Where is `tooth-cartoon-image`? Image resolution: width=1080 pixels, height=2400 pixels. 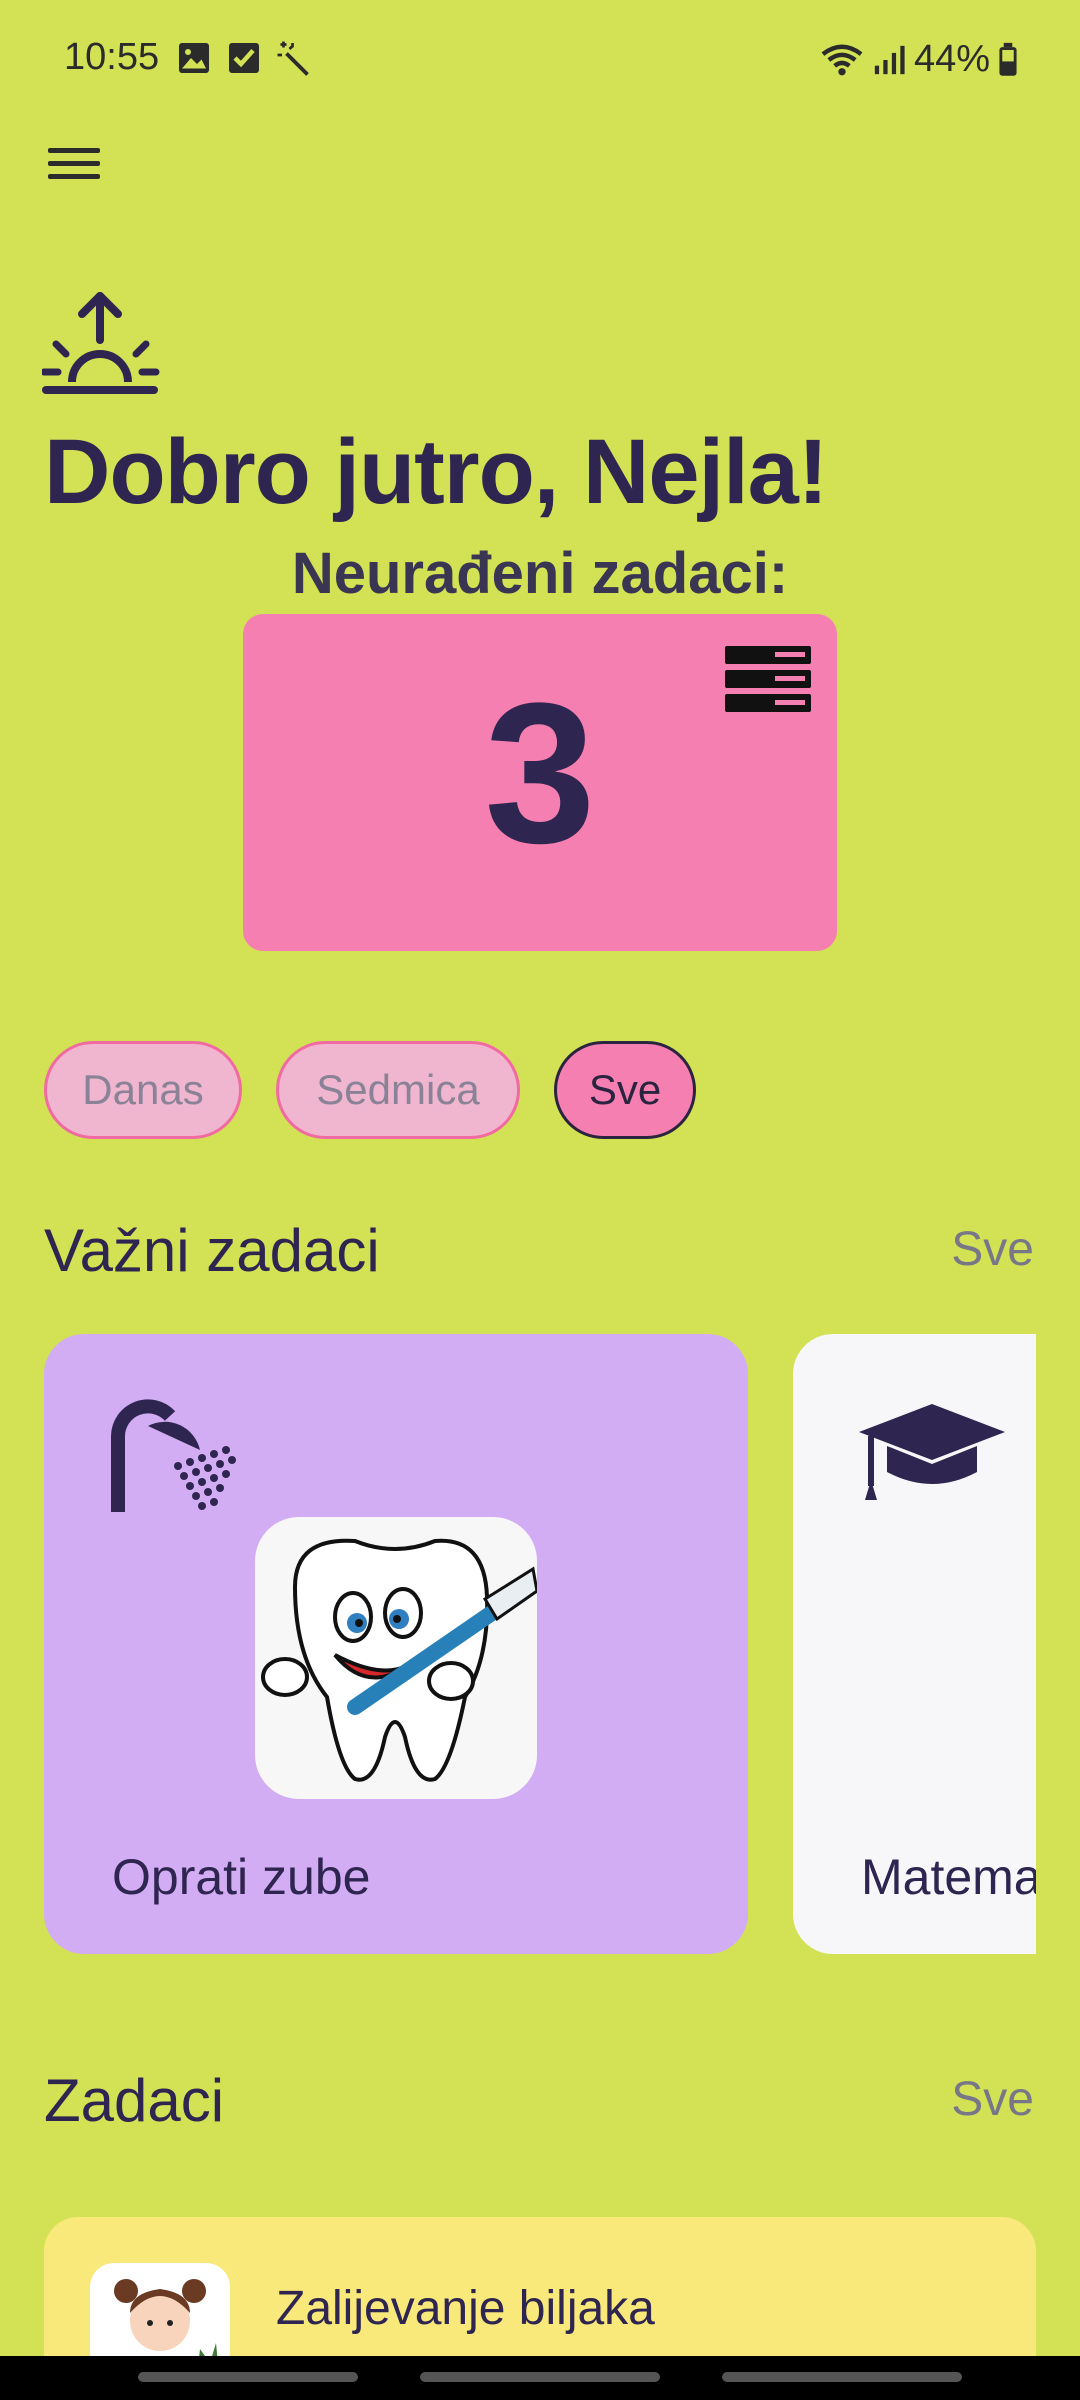 tooth-cartoon-image is located at coordinates (396, 1658).